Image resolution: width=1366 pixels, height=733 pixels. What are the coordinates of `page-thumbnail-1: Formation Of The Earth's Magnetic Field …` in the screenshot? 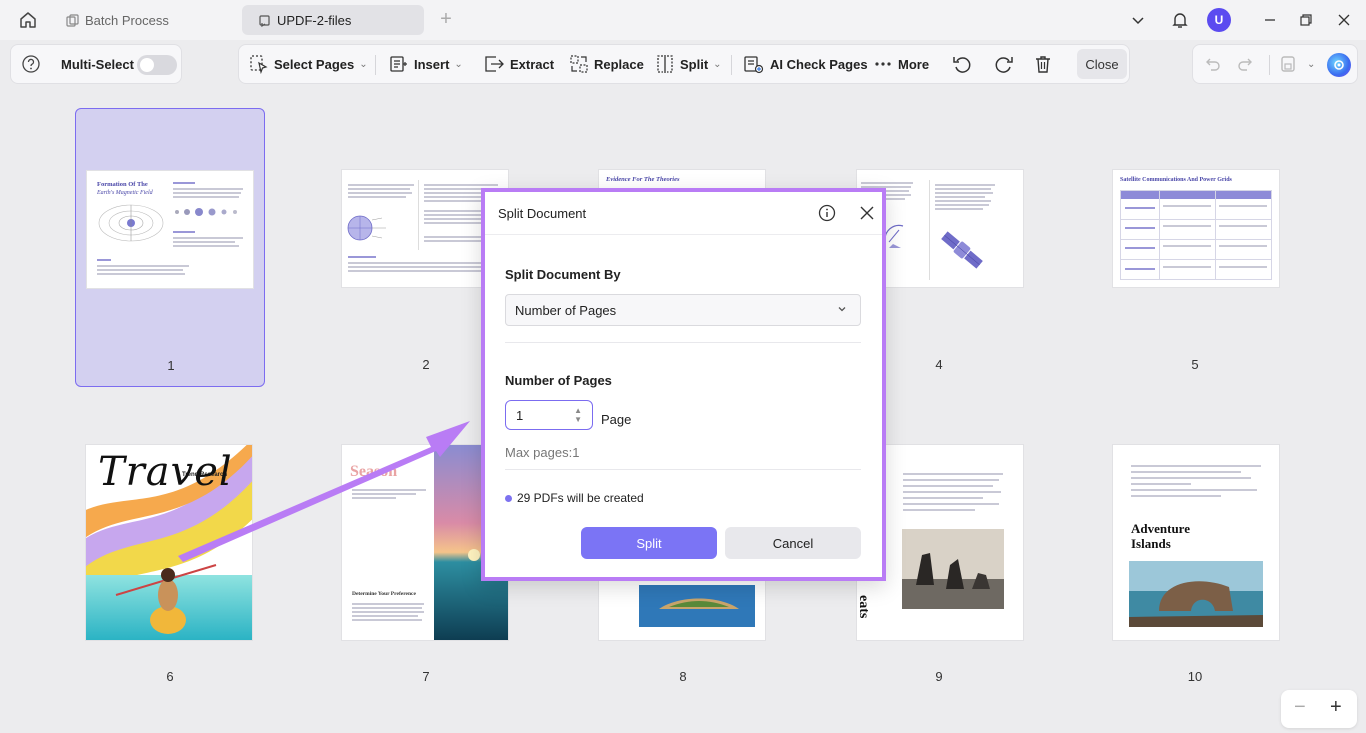 It's located at (170, 247).